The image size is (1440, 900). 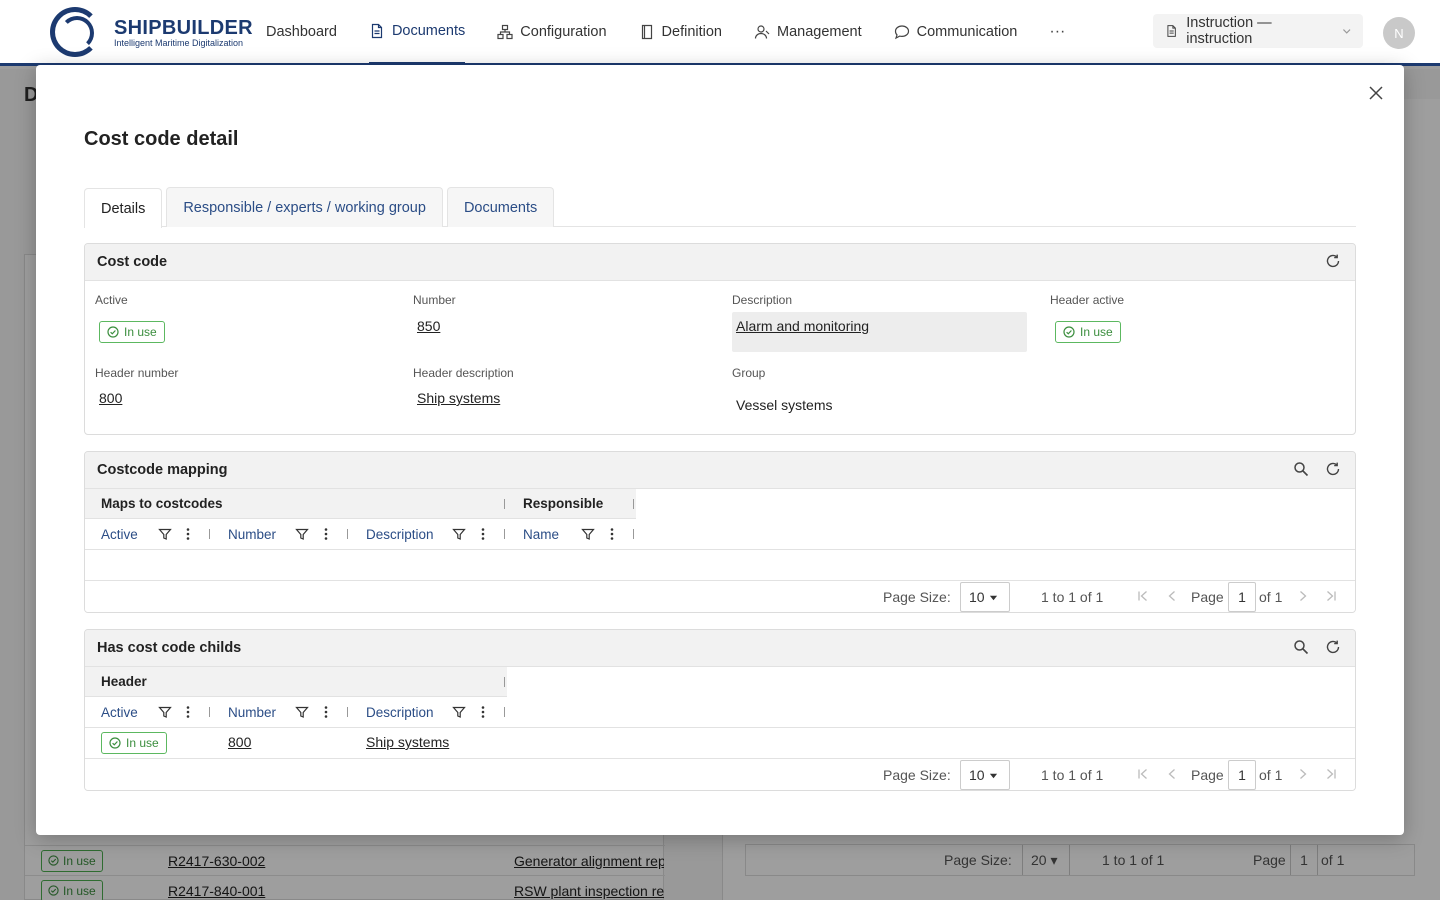 What do you see at coordinates (110, 398) in the screenshot?
I see `header-number-link: 800` at bounding box center [110, 398].